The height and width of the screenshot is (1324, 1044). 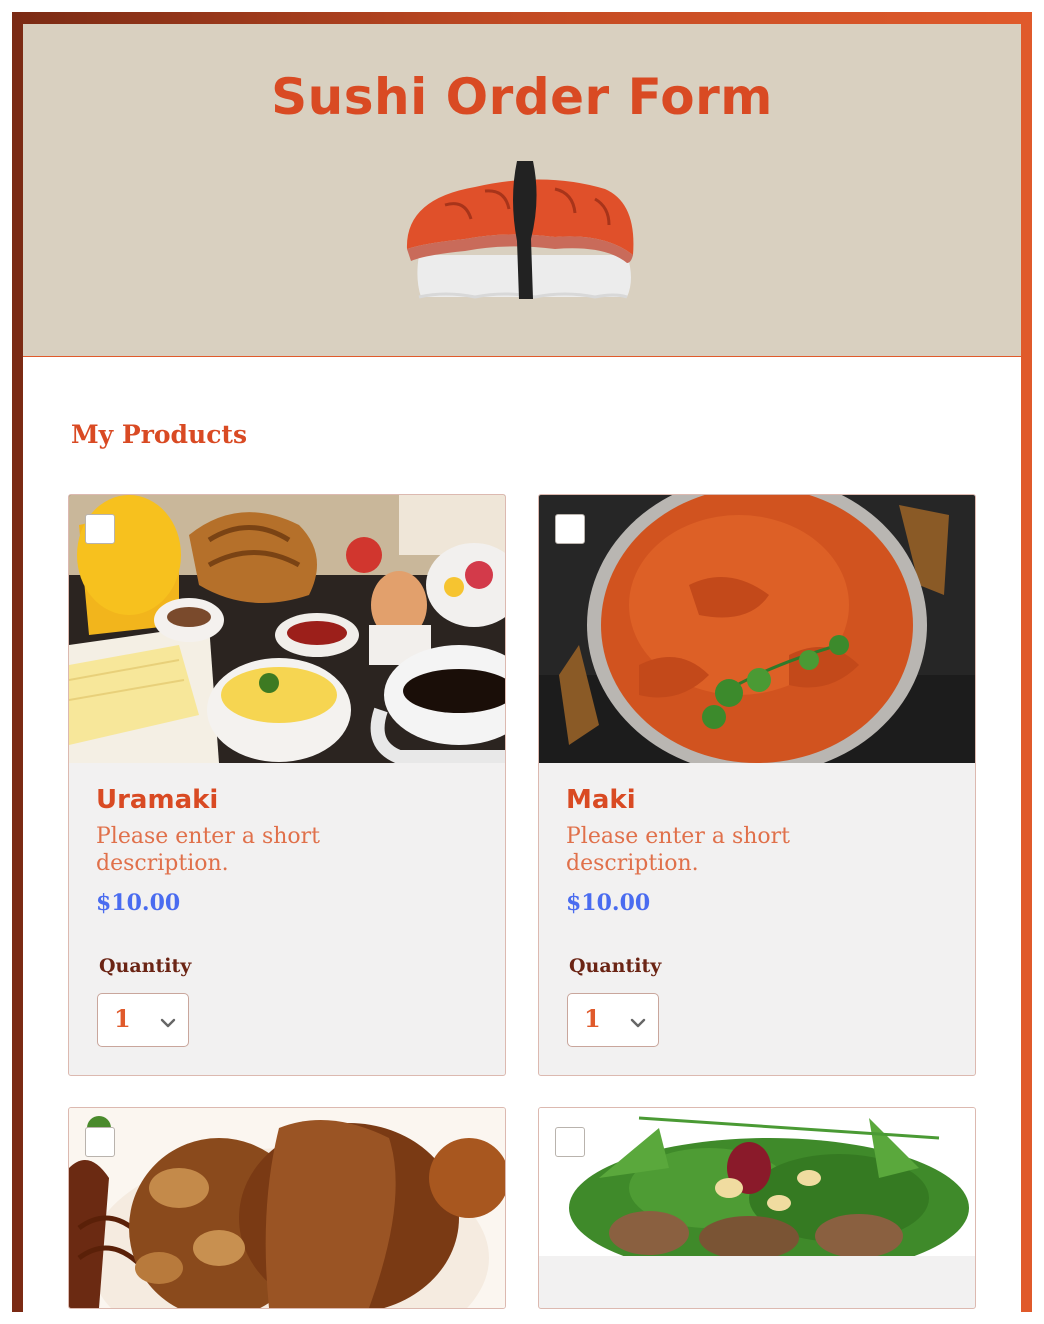 What do you see at coordinates (601, 800) in the screenshot?
I see `product-name: Maki` at bounding box center [601, 800].